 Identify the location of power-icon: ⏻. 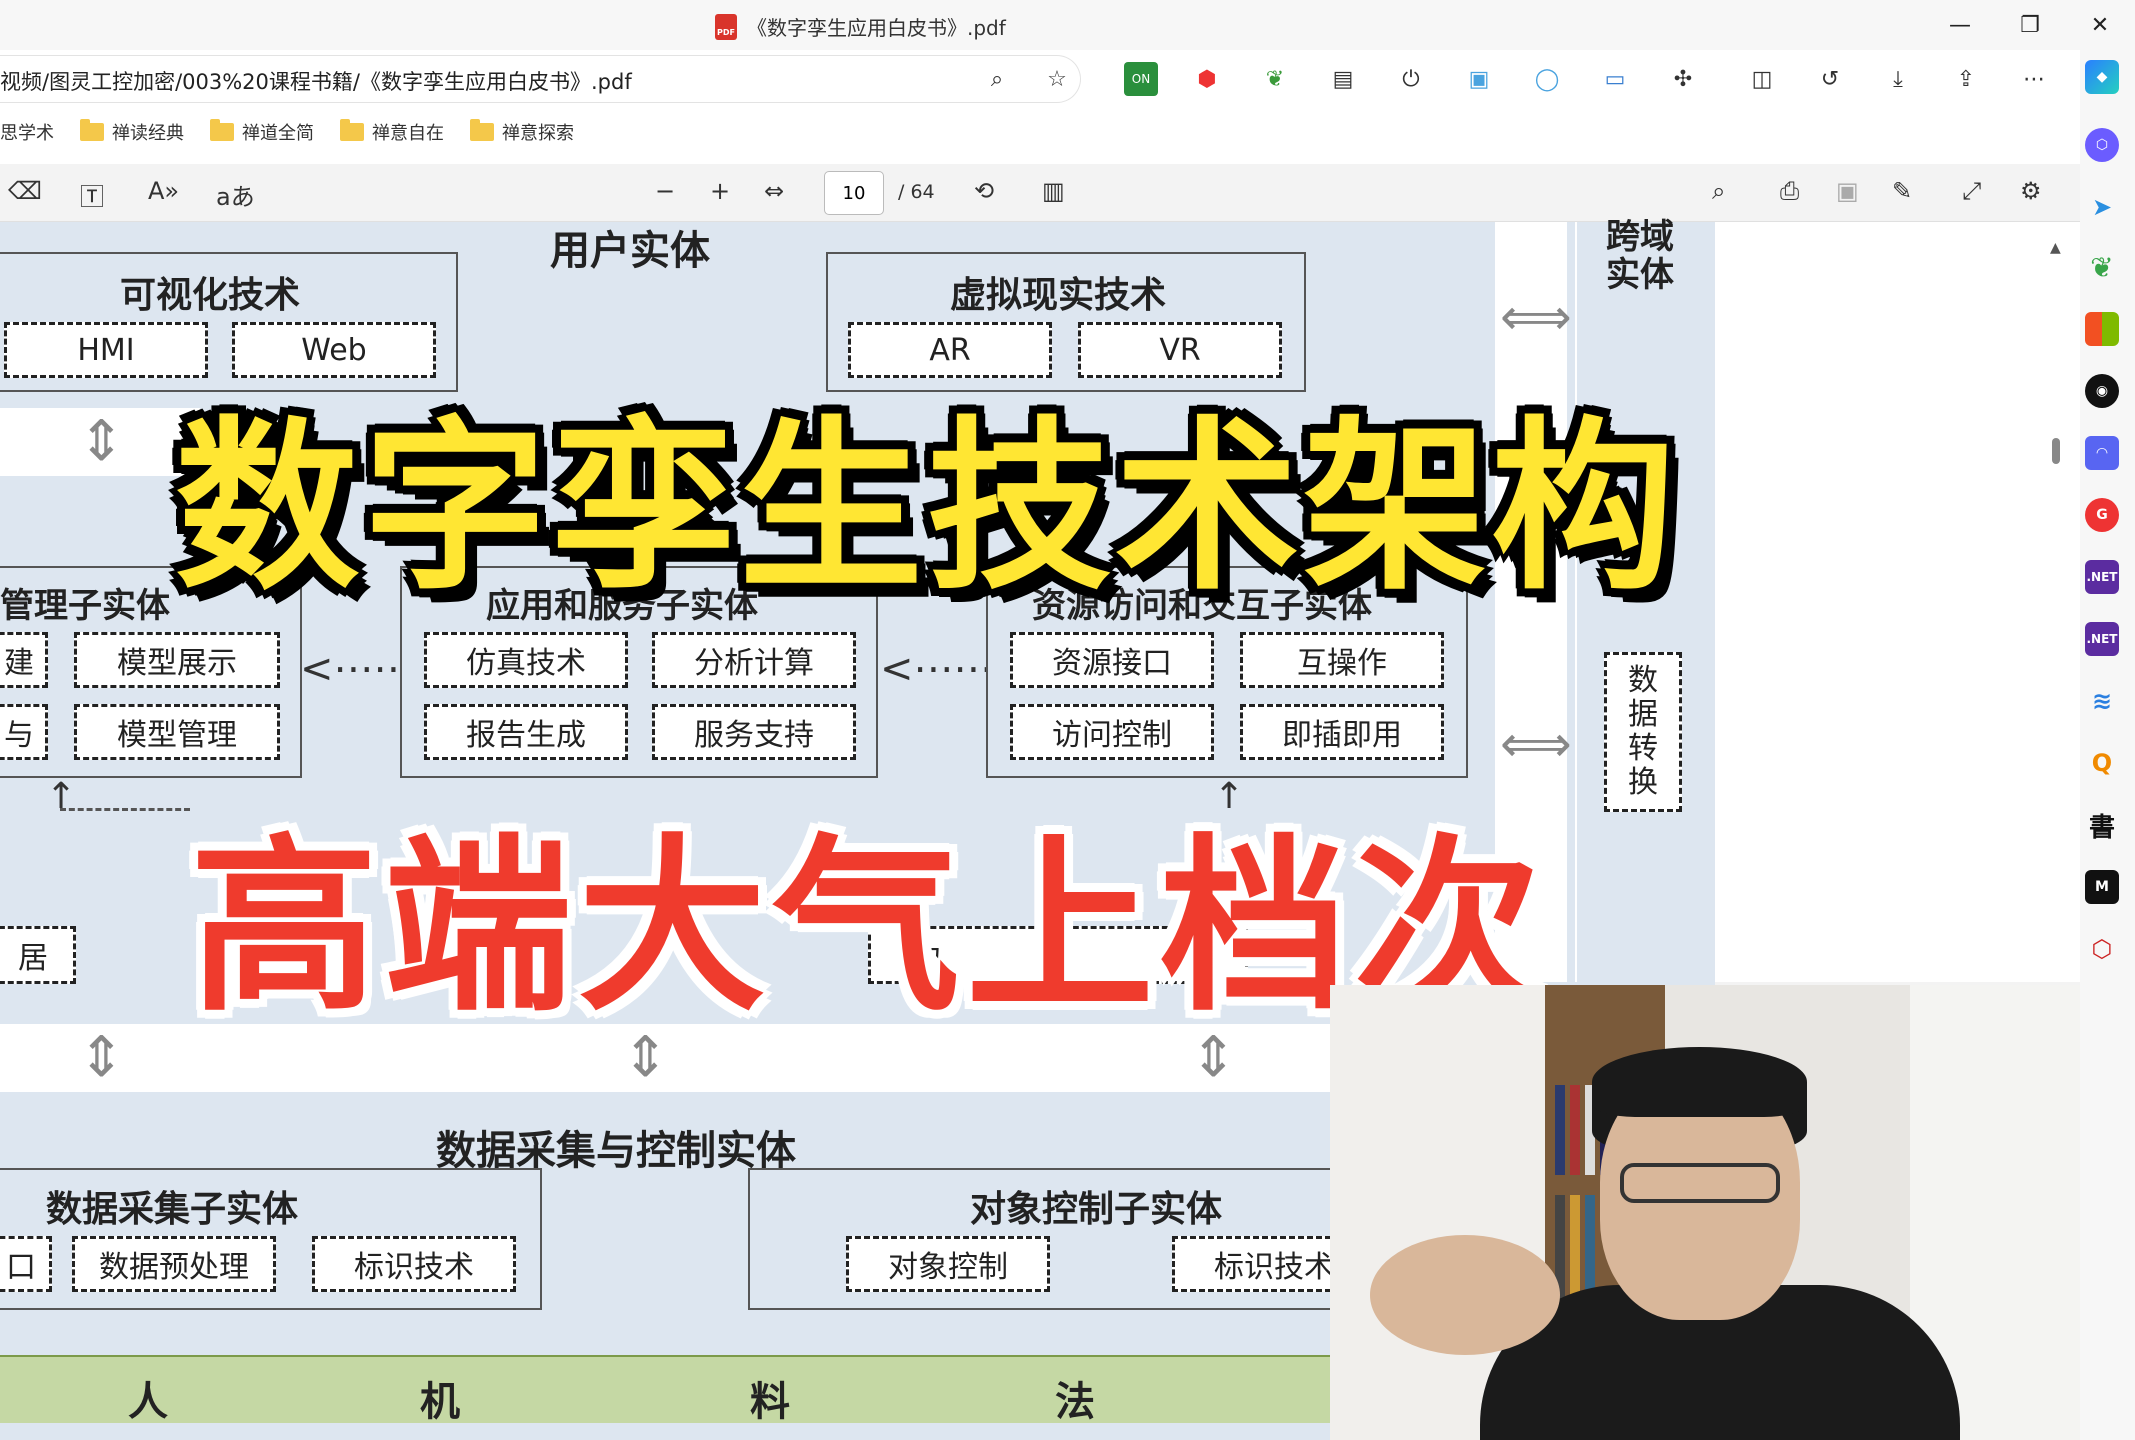
(1411, 79).